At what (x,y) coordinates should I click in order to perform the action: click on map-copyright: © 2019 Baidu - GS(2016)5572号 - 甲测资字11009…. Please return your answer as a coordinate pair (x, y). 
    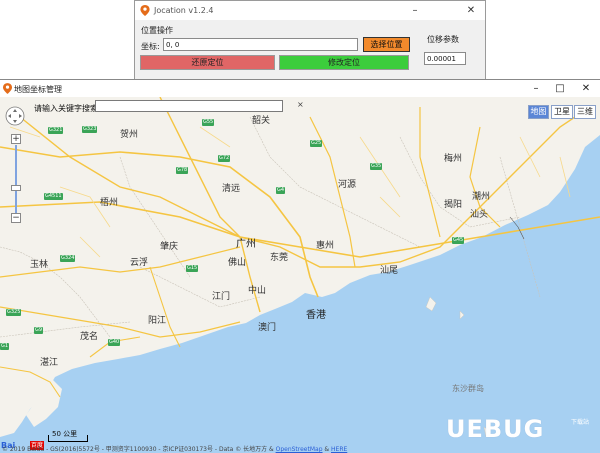
    Looking at the image, I should click on (174, 448).